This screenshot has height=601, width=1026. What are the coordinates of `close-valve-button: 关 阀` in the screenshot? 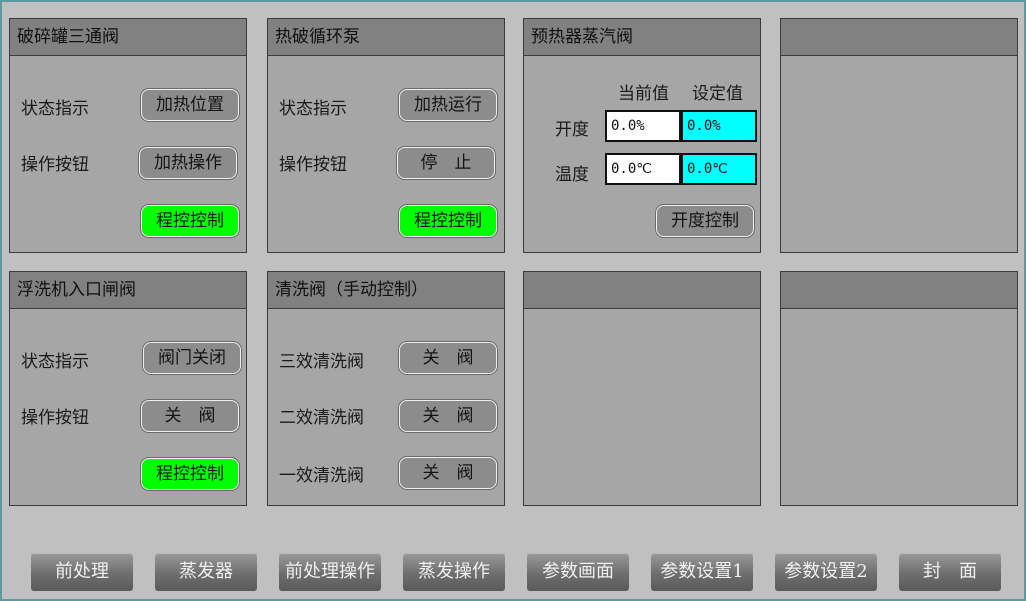 It's located at (190, 416).